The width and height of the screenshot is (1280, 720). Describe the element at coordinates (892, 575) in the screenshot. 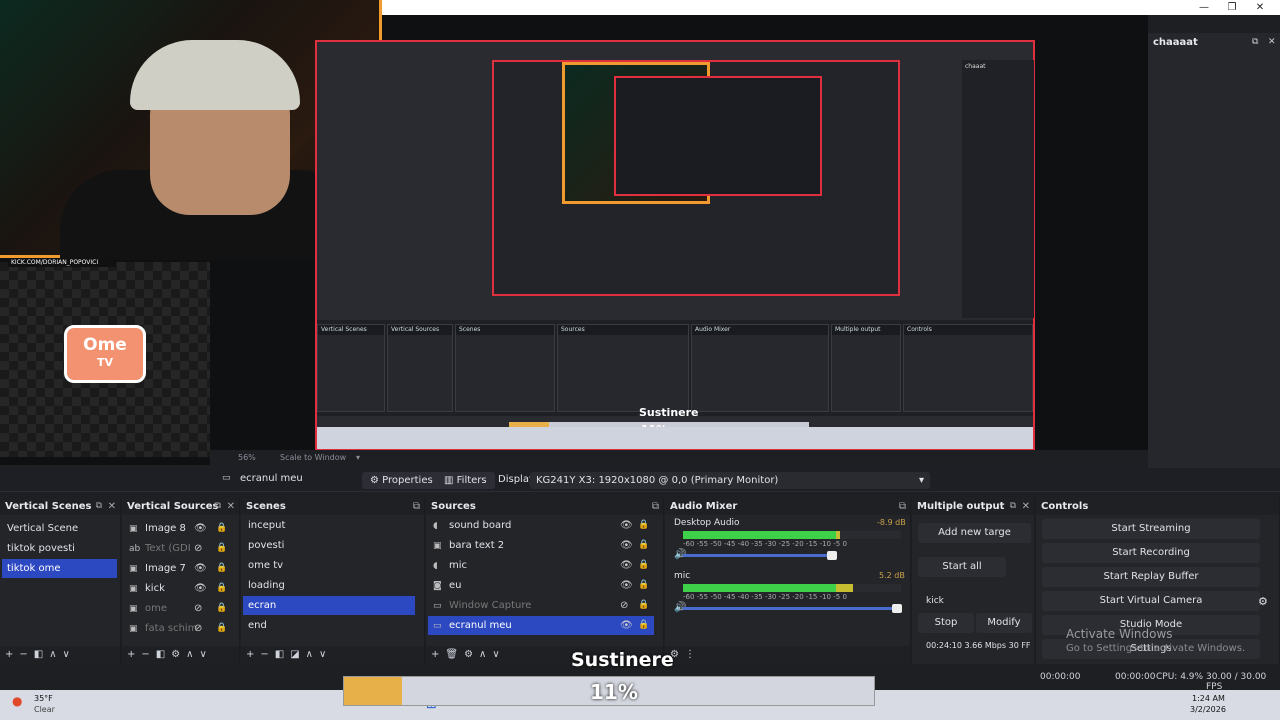

I see `track-db: 5.2 dB` at that location.